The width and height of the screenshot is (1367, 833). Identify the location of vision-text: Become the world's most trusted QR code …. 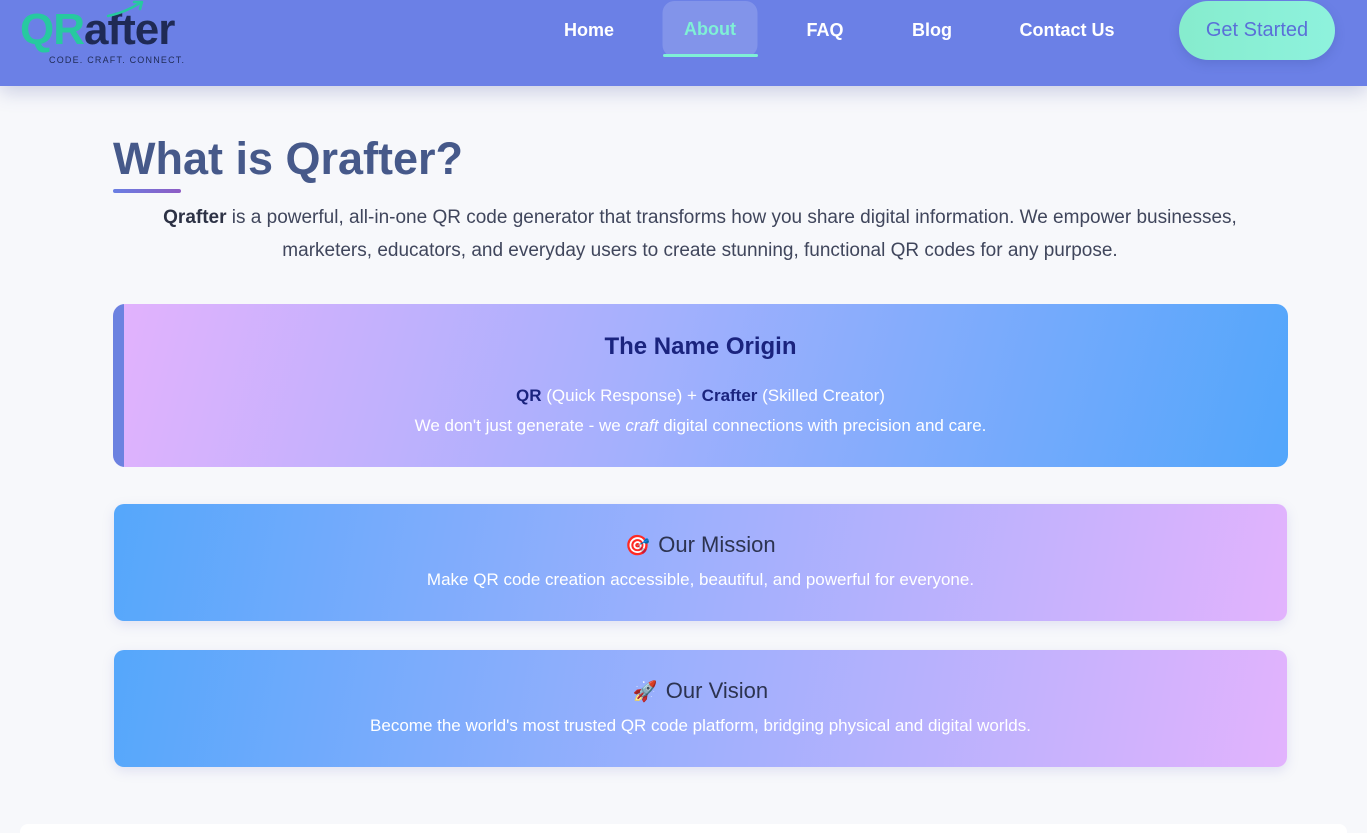
(700, 725).